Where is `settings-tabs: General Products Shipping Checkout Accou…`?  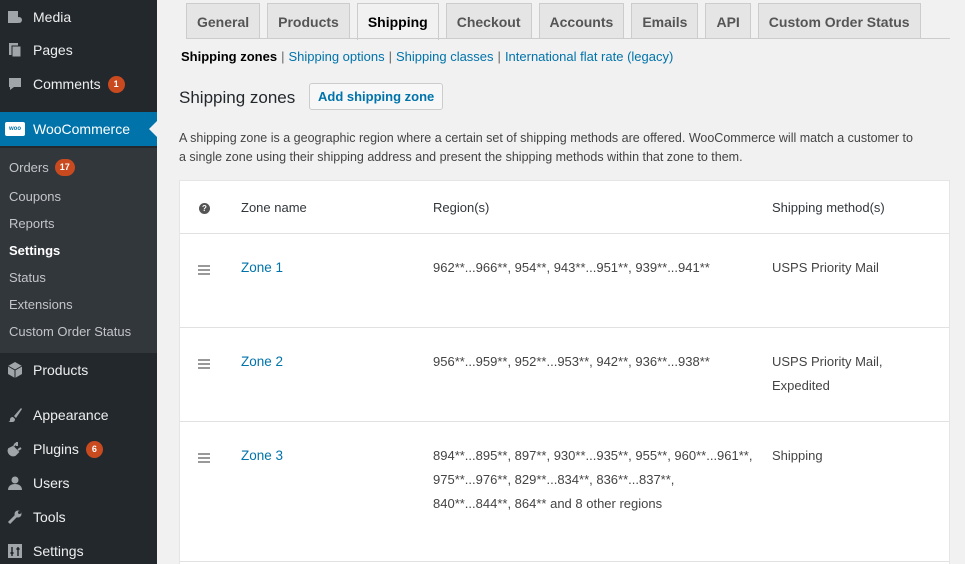 settings-tabs: General Products Shipping Checkout Accou… is located at coordinates (557, 21).